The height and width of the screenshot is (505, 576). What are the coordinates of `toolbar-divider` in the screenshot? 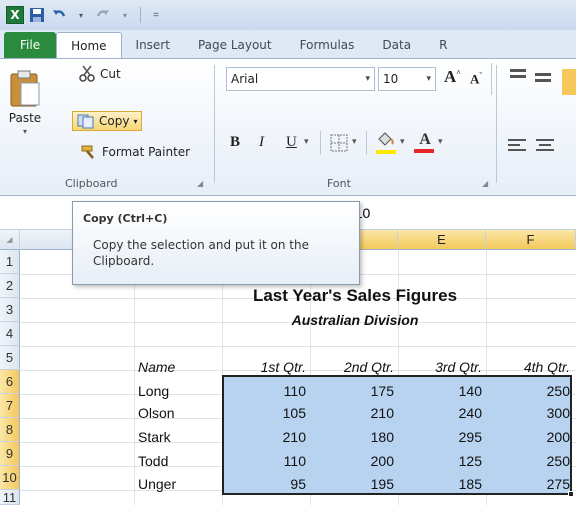 It's located at (140, 15).